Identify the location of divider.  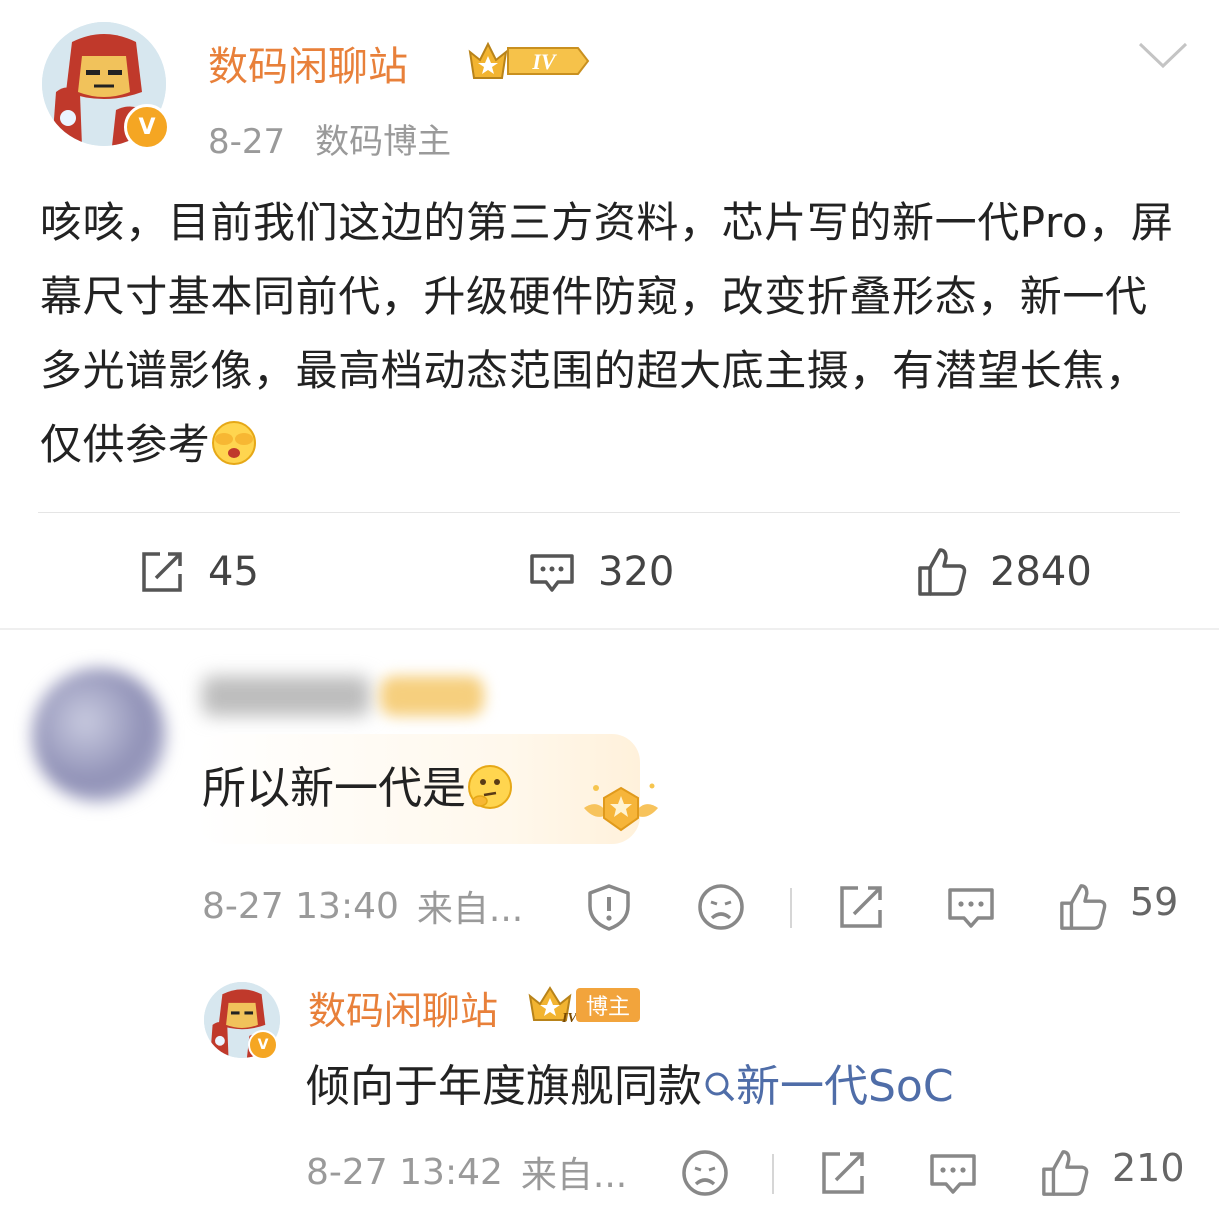
(609, 512).